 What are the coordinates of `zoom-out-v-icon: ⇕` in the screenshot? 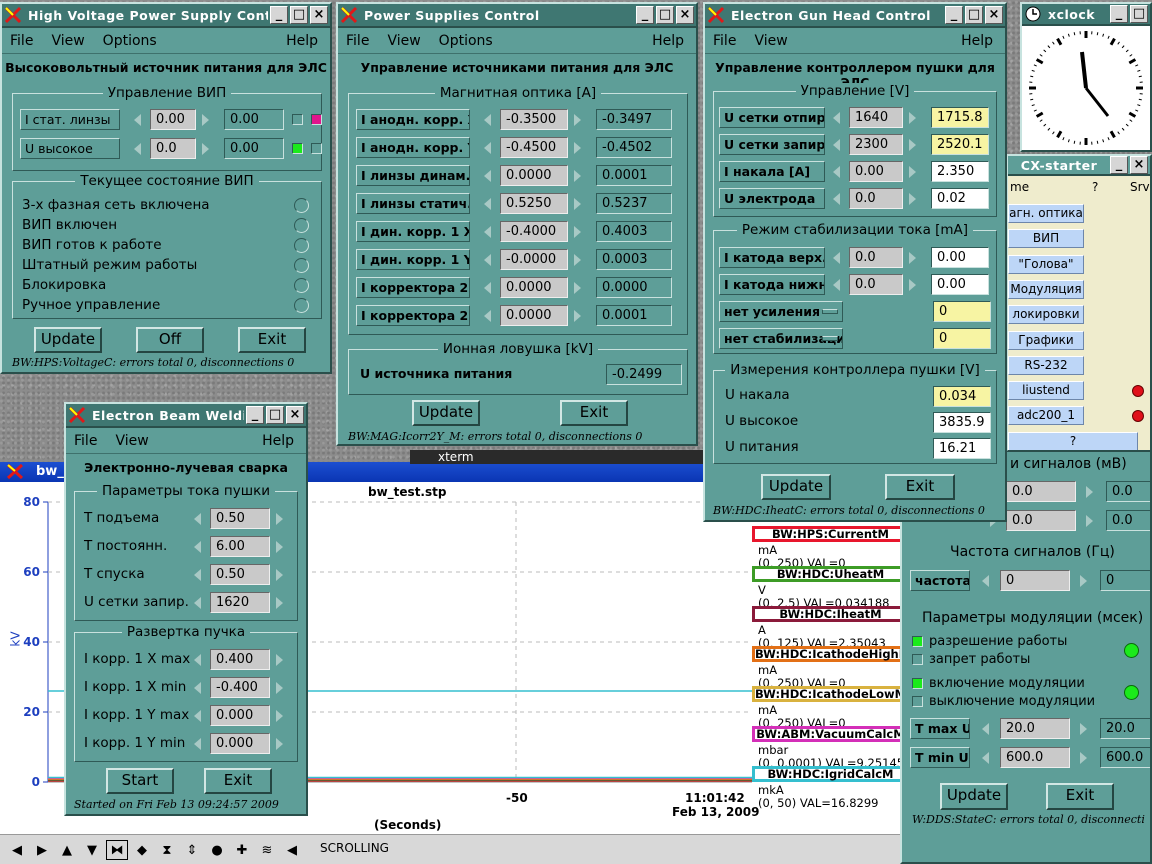 It's located at (192, 850).